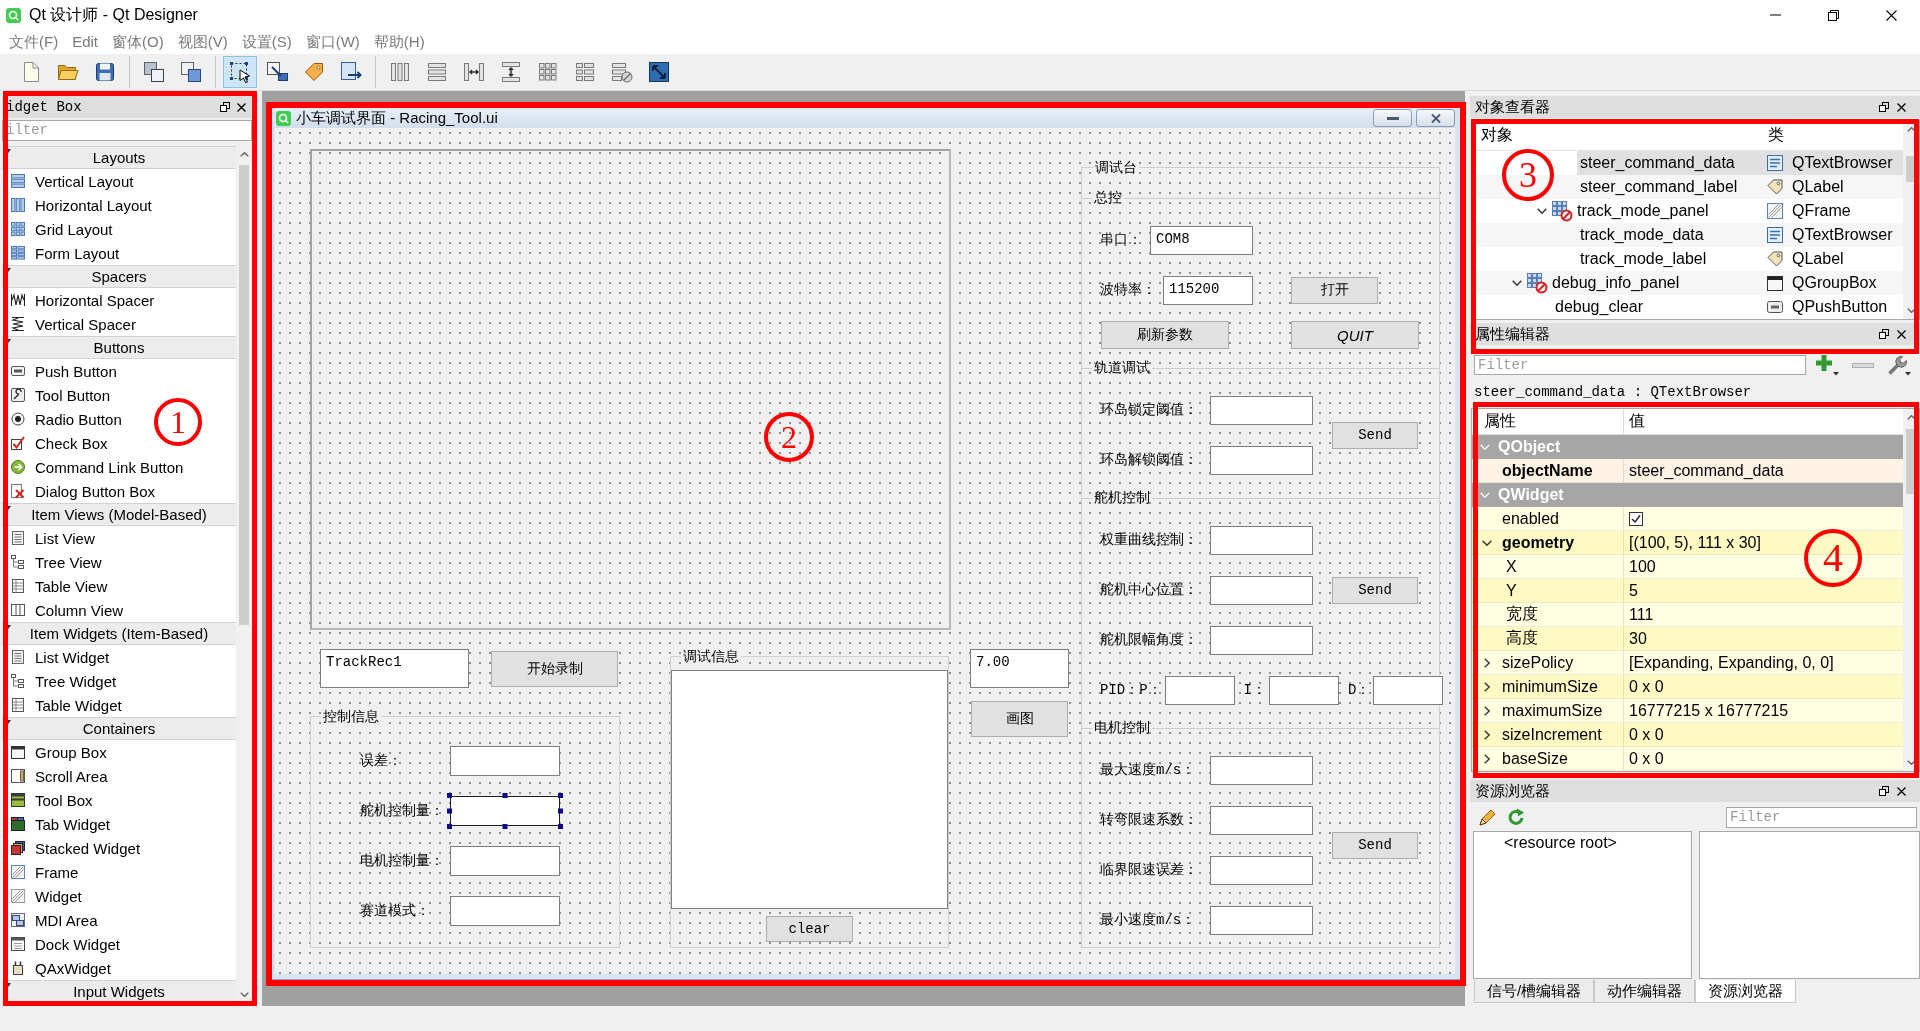 This screenshot has height=1031, width=1920. What do you see at coordinates (1670, 187) in the screenshot?
I see `object-name: steer_command_label` at bounding box center [1670, 187].